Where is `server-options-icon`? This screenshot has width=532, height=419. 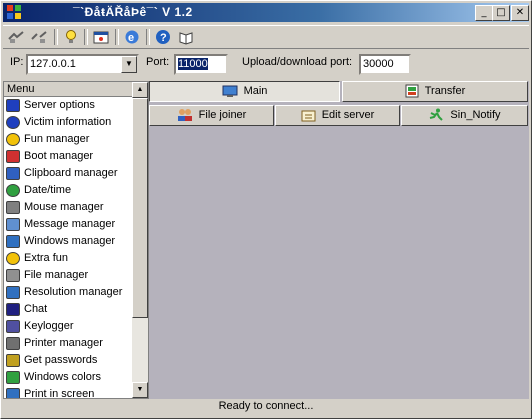 server-options-icon is located at coordinates (13, 105).